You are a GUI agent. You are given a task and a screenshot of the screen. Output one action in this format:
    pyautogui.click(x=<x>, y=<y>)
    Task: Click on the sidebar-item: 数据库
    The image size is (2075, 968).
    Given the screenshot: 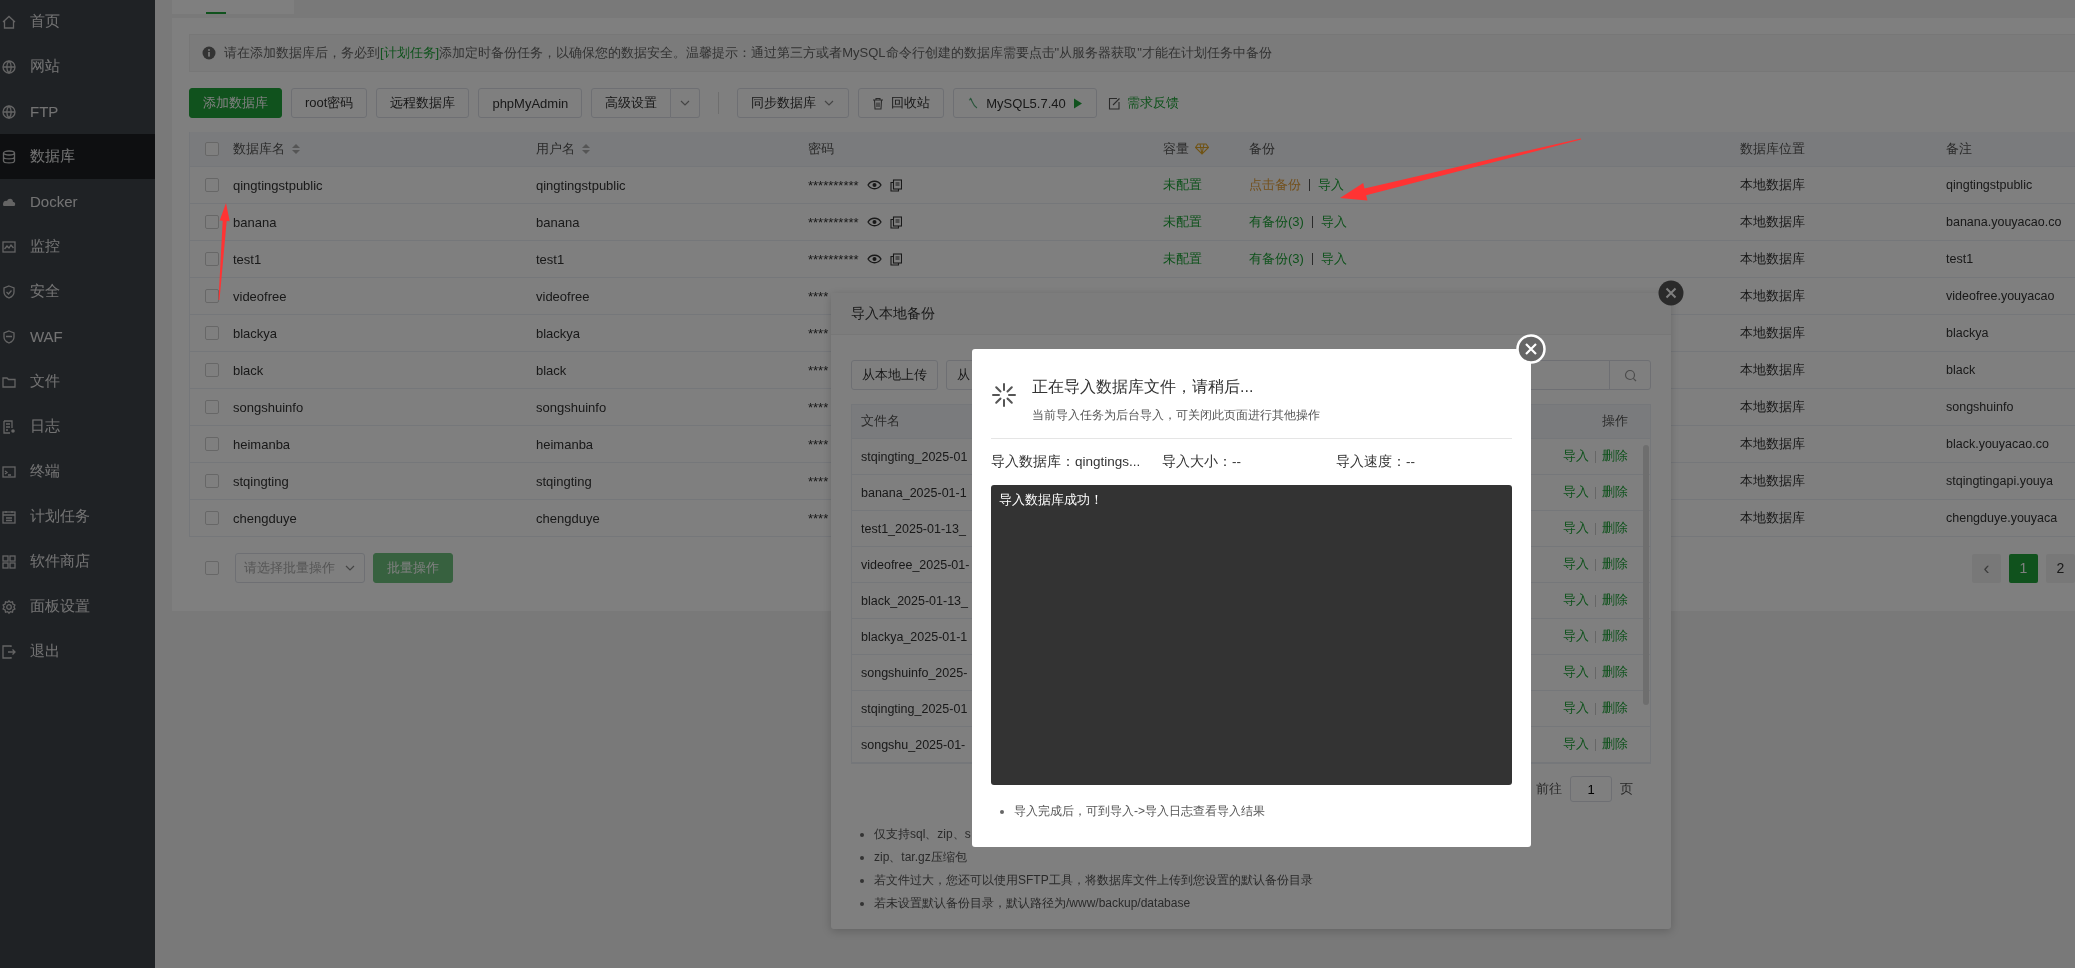 What is the action you would take?
    pyautogui.click(x=77, y=156)
    